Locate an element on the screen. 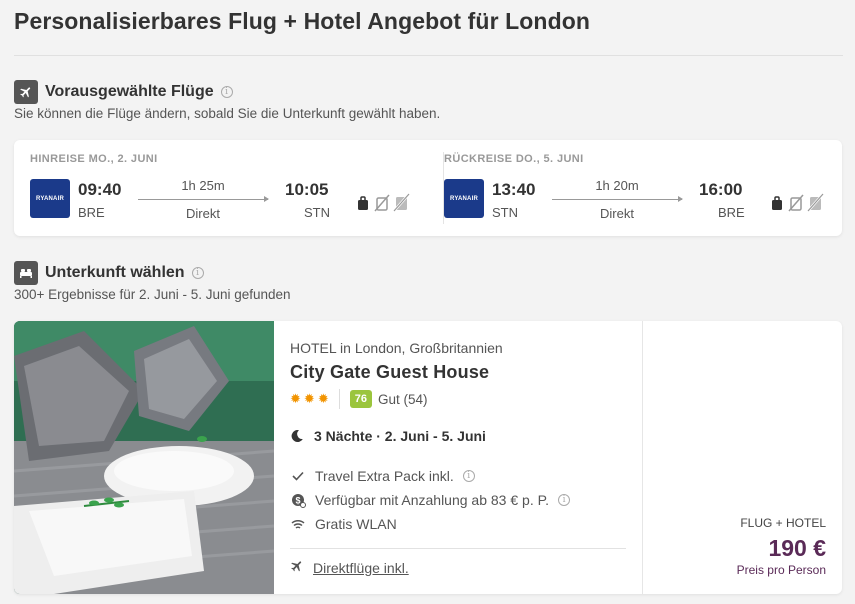 The width and height of the screenshot is (855, 604). direct-flights-row: Direktflüge inkl. is located at coordinates (349, 567).